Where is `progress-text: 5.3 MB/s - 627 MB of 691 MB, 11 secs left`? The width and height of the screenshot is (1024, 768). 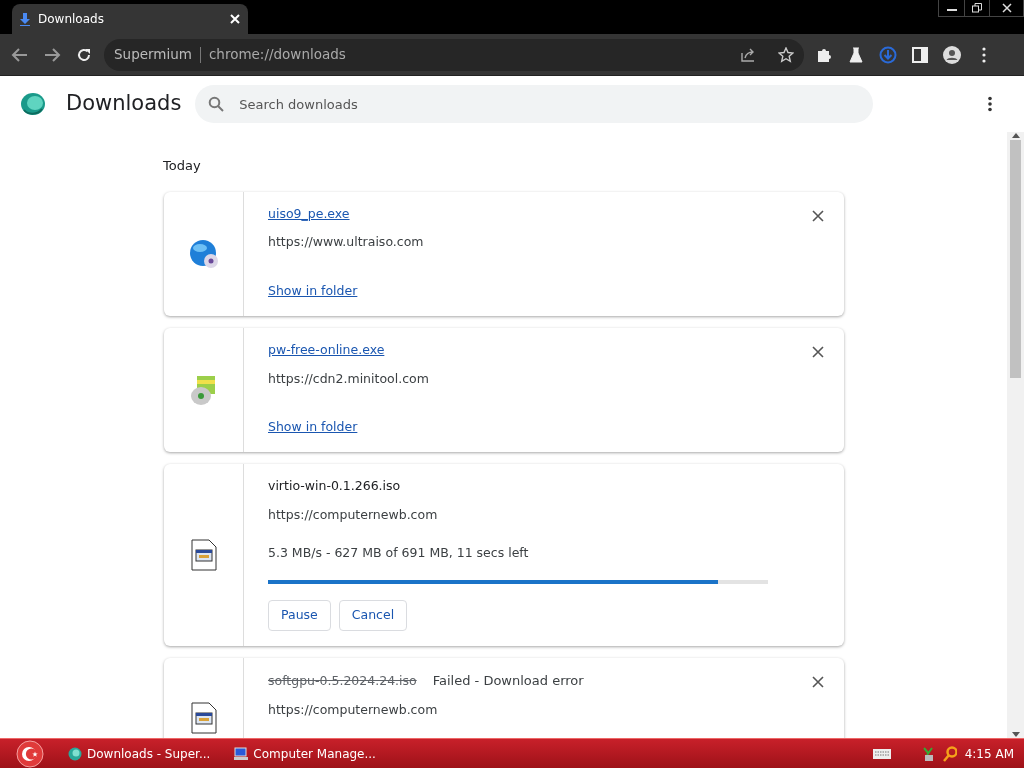 progress-text: 5.3 MB/s - 627 MB of 691 MB, 11 secs left is located at coordinates (399, 552).